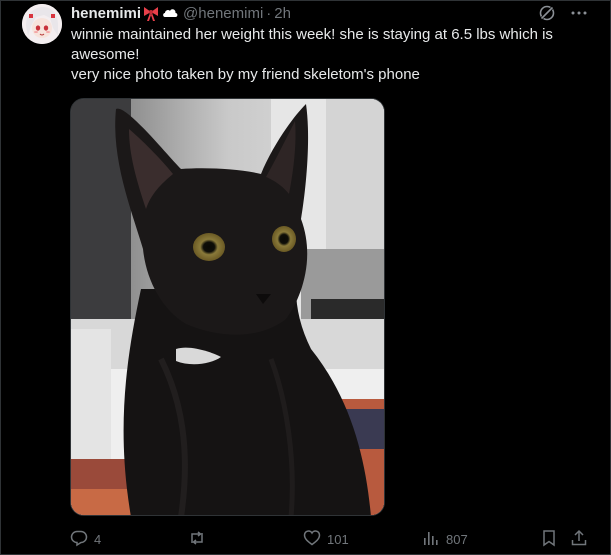  I want to click on reply-icon, so click(79, 539).